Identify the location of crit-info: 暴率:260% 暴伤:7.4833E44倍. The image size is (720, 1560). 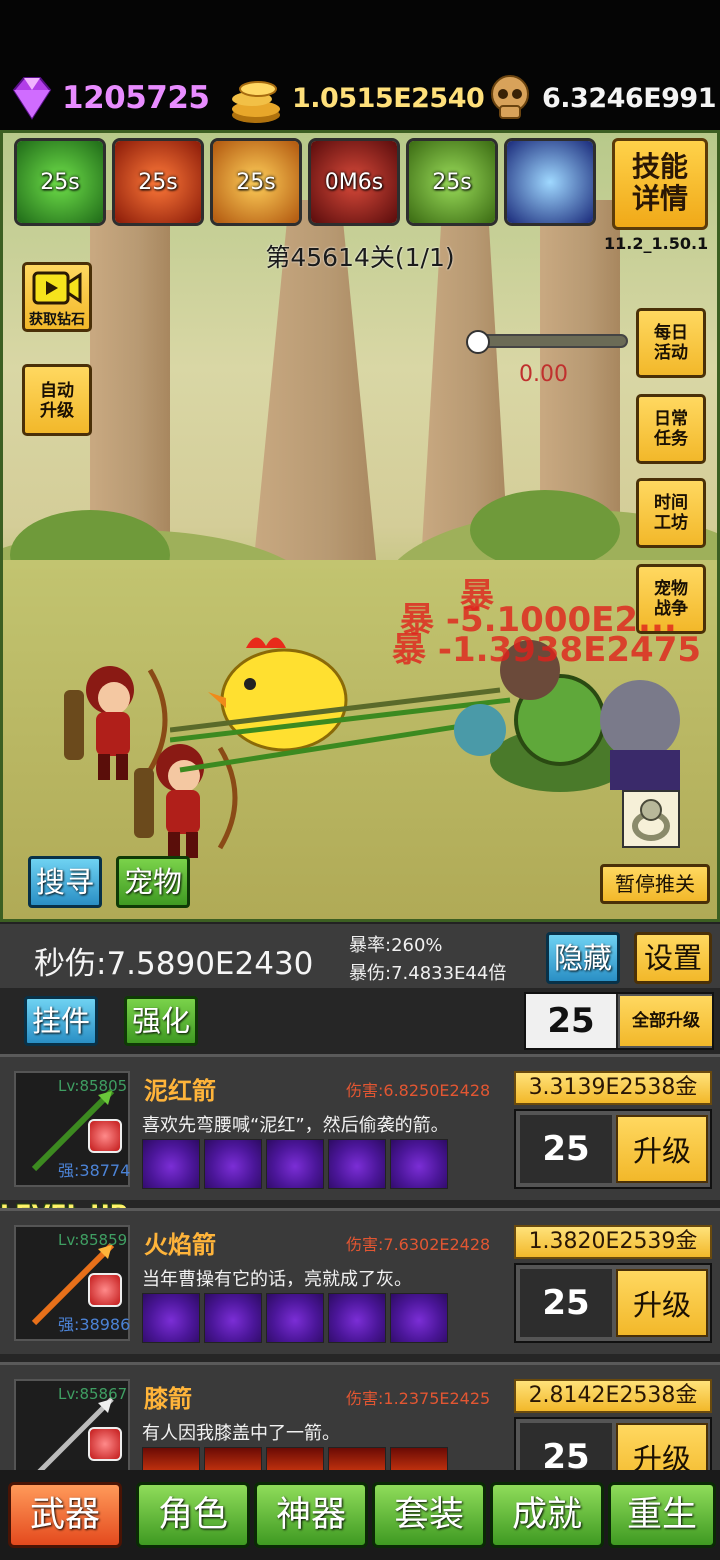
(427, 960).